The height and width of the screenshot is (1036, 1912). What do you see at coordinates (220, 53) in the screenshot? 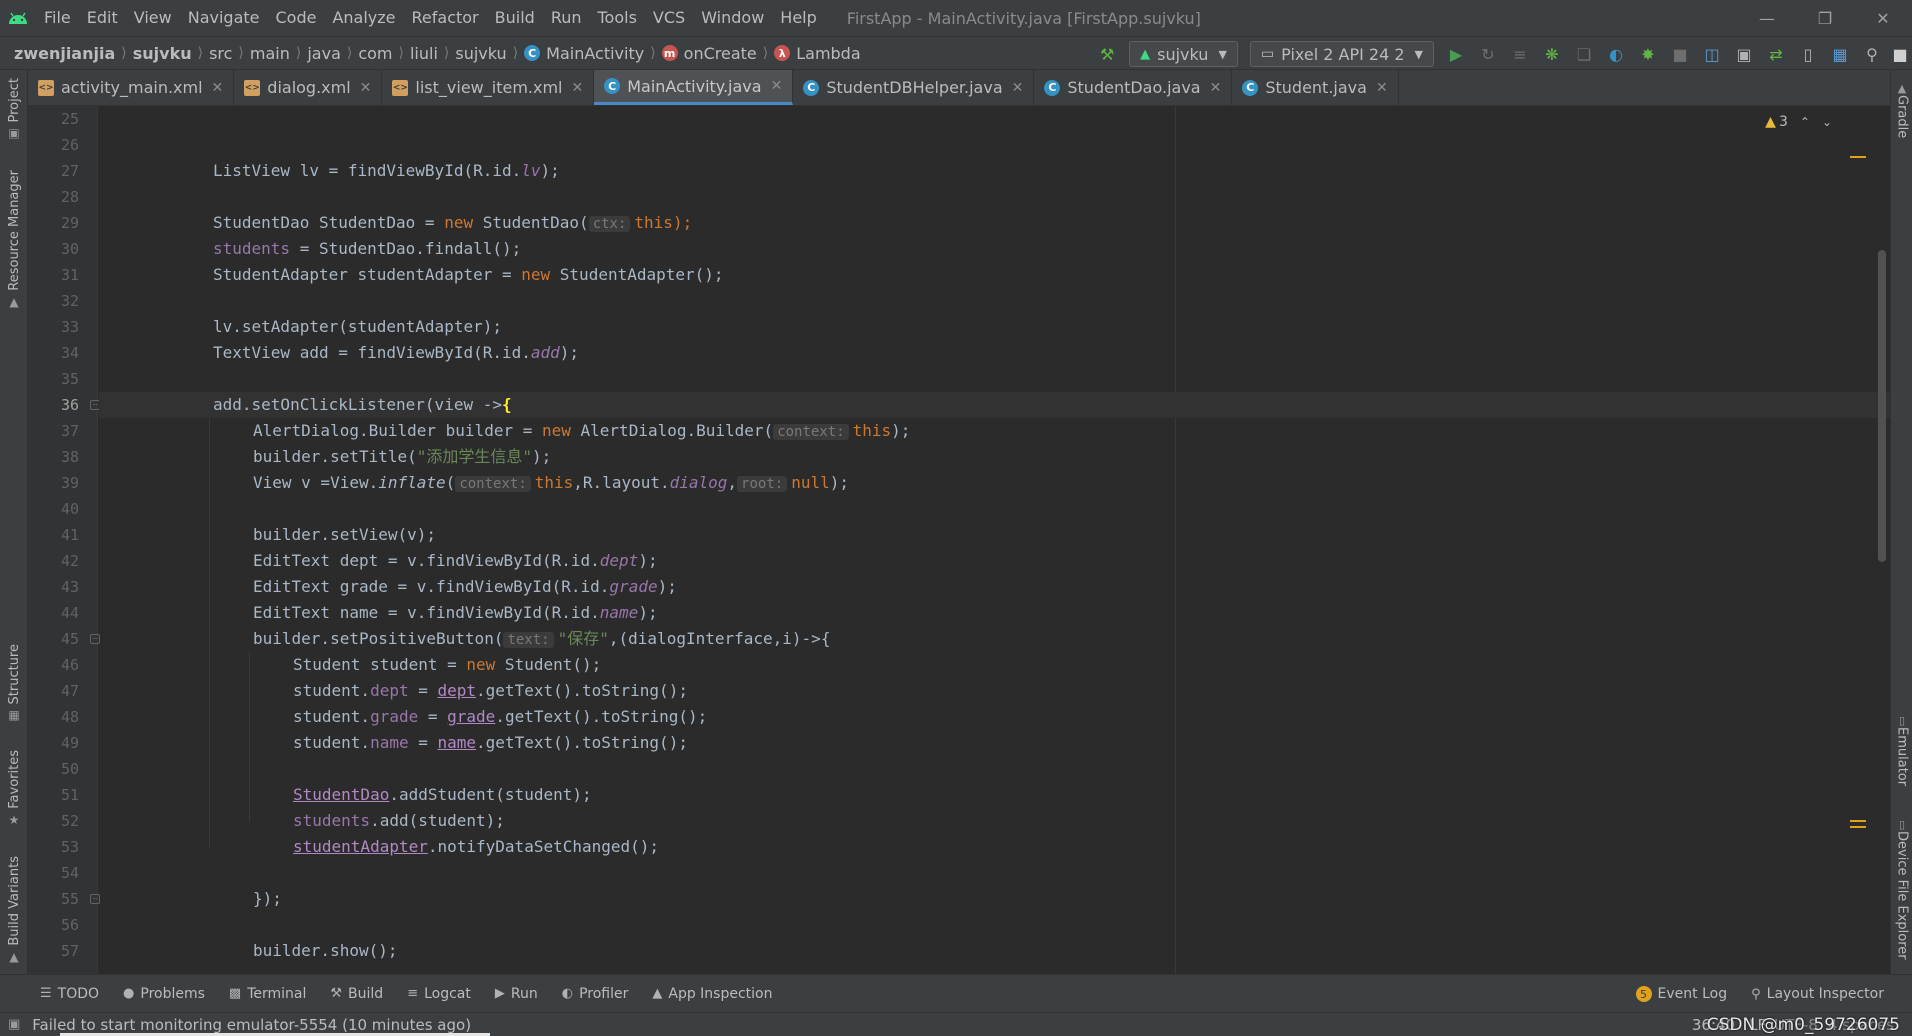
I see `crumb-src: src` at bounding box center [220, 53].